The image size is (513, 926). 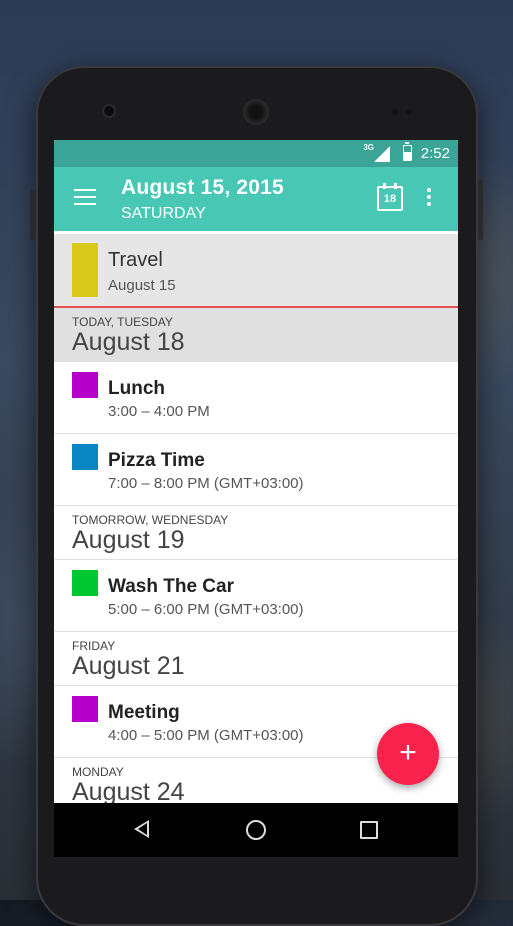 I want to click on network-type: 3G, so click(x=368, y=147).